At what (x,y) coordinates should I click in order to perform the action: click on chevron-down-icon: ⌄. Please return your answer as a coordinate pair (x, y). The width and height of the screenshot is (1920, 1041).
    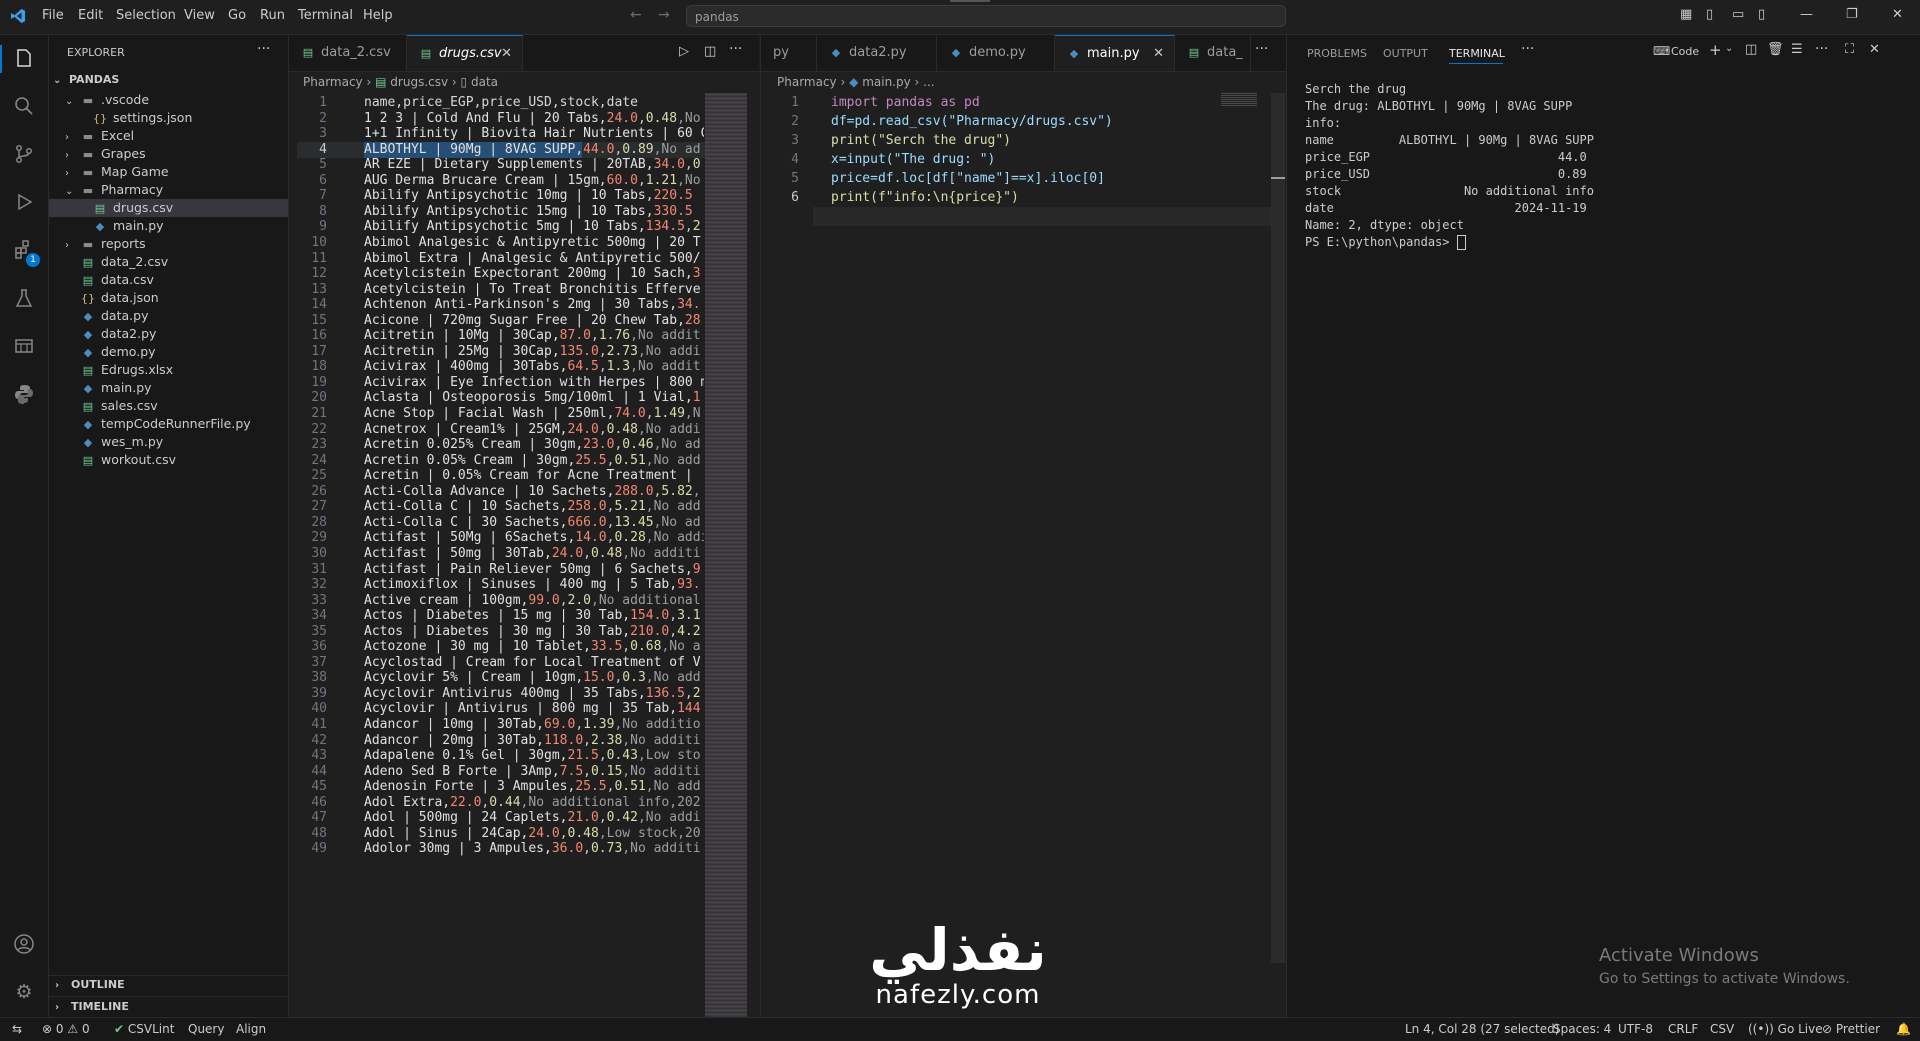
    Looking at the image, I should click on (1729, 48).